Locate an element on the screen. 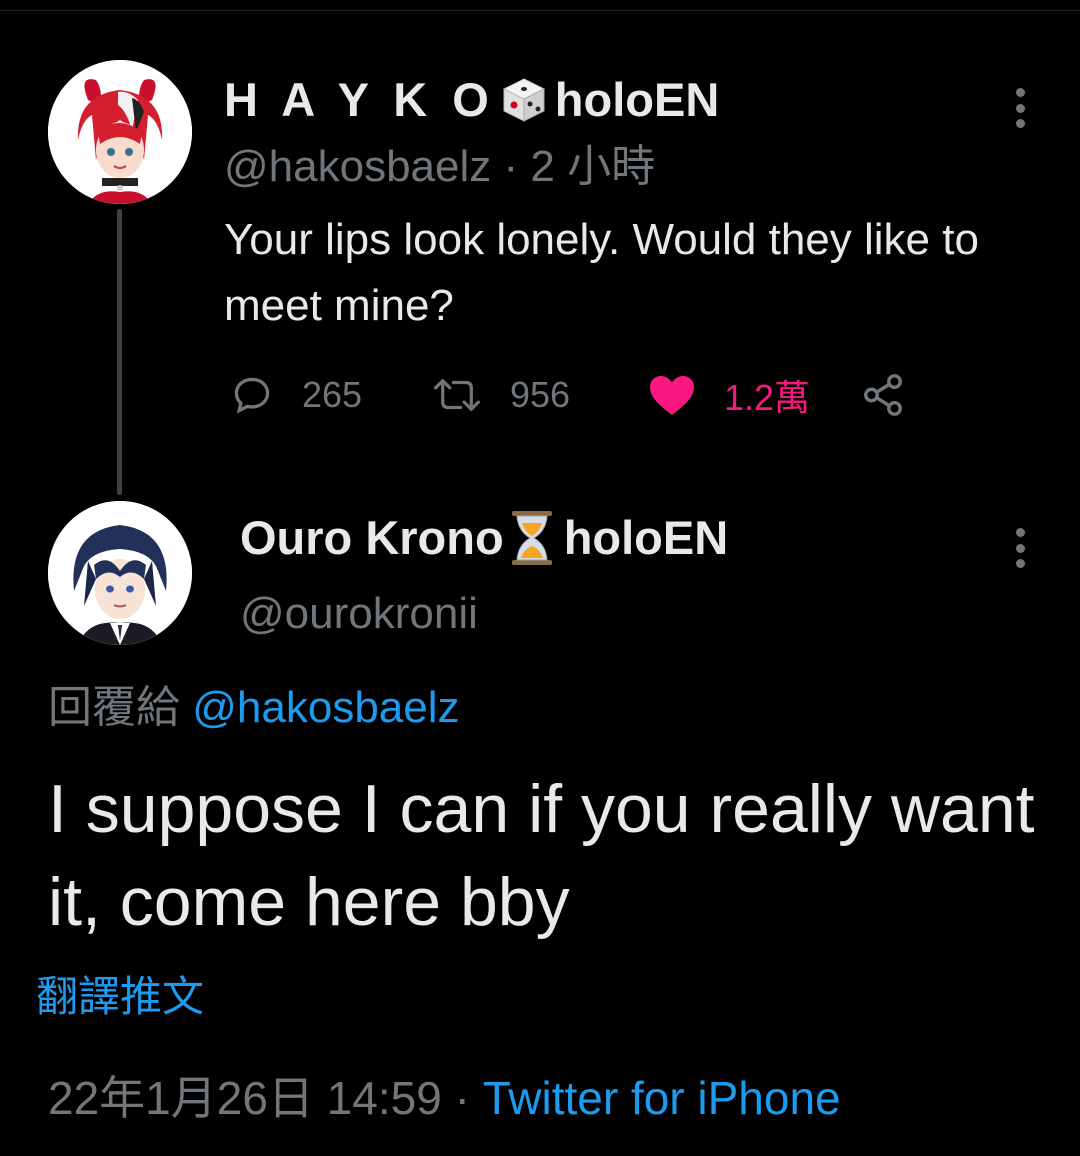 Image resolution: width=1080 pixels, height=1156 pixels. hourglass-emoji is located at coordinates (532, 538).